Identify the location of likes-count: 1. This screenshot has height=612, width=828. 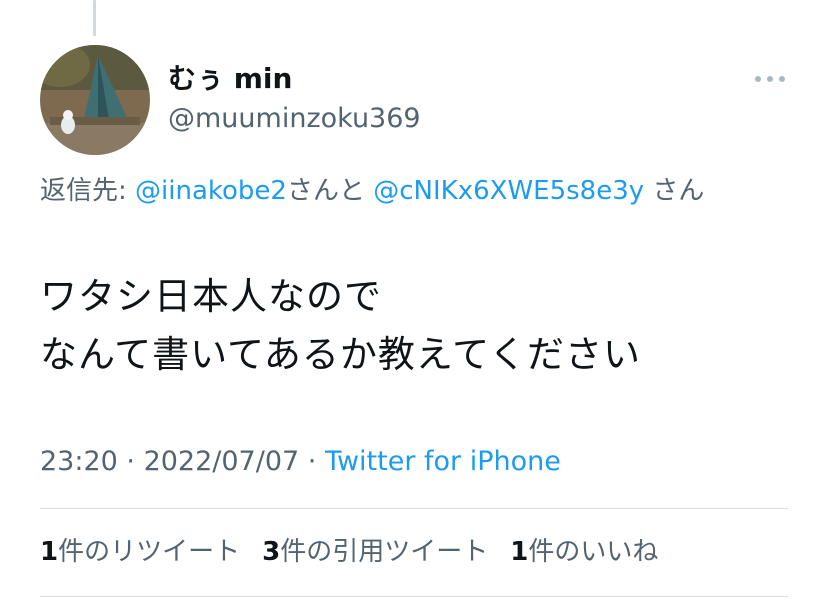
(519, 552).